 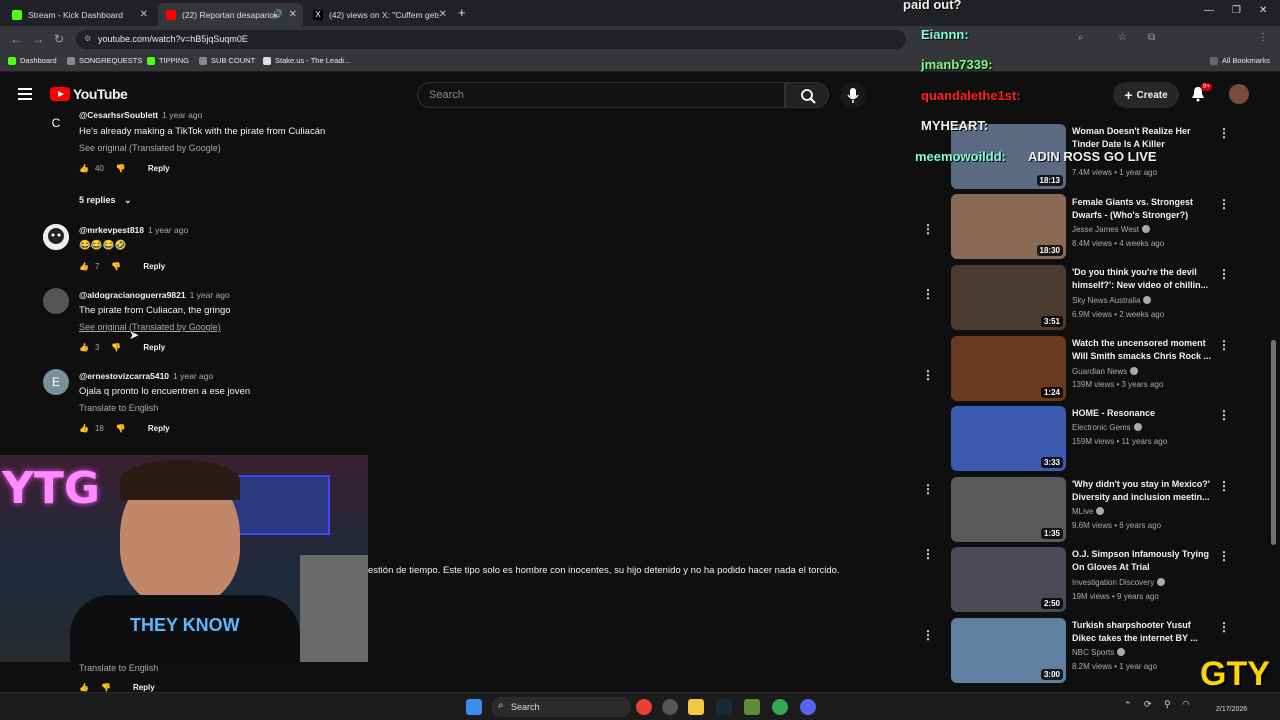 What do you see at coordinates (379, 14) in the screenshot?
I see `tab-x: X (42) views on X: "Cuffem gets v ✕` at bounding box center [379, 14].